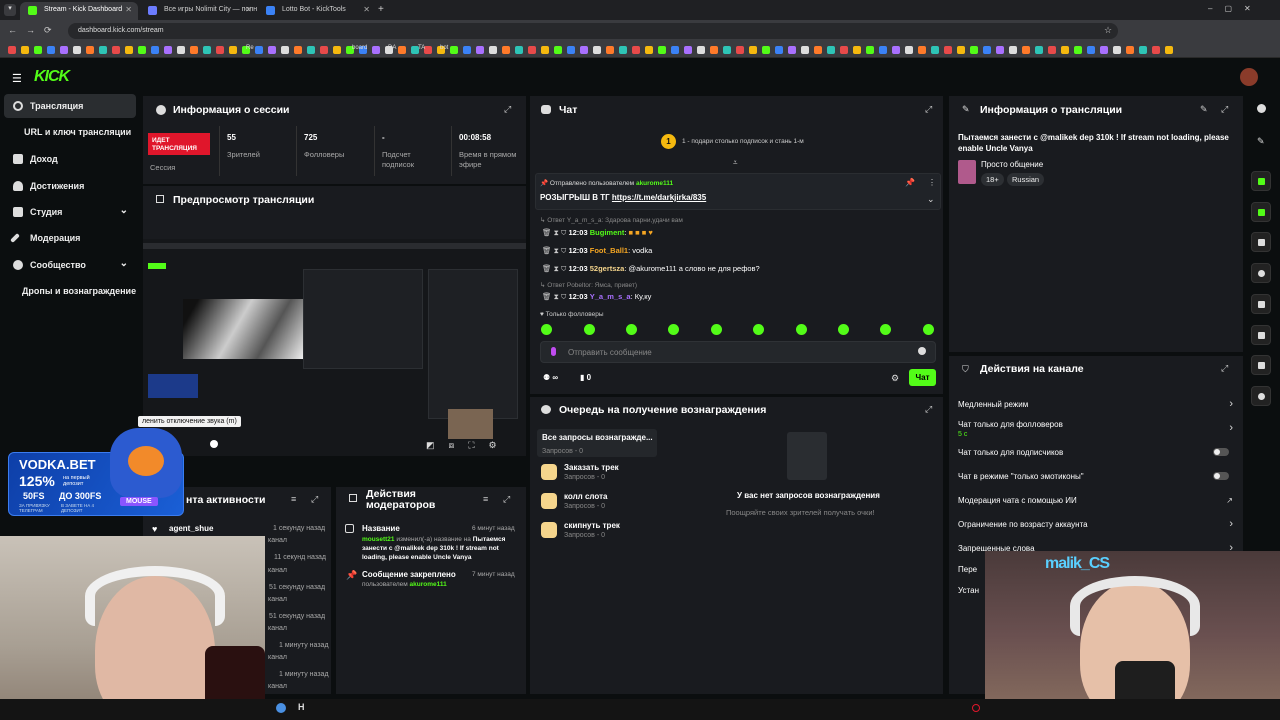 The image size is (1280, 720). What do you see at coordinates (922, 351) in the screenshot?
I see `emoji-icon` at bounding box center [922, 351].